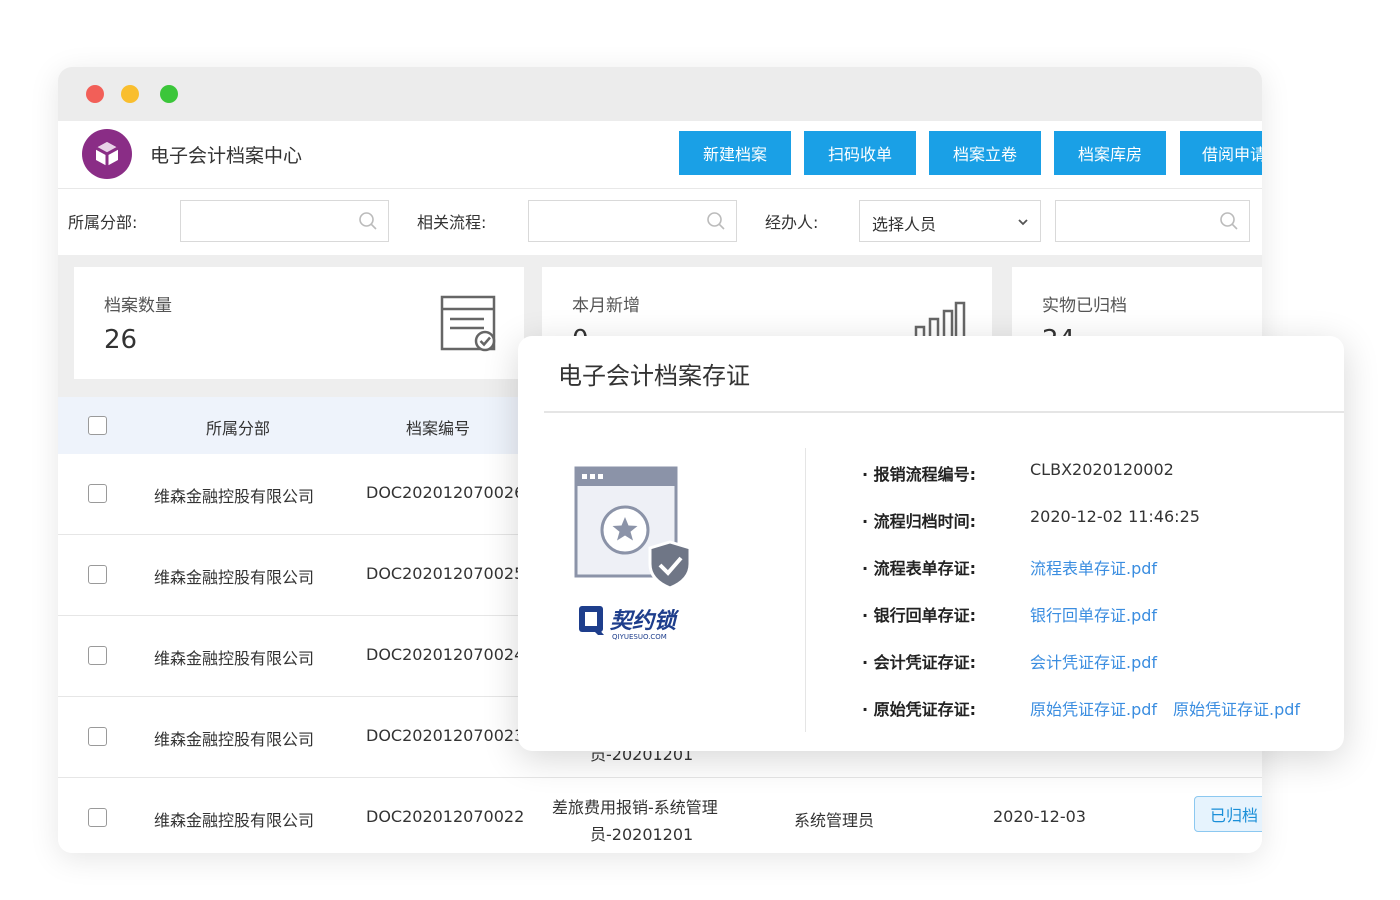 This screenshot has width=1400, height=900. Describe the element at coordinates (919, 521) in the screenshot. I see `field-label-archive-time: · 流程归档时间:` at that location.